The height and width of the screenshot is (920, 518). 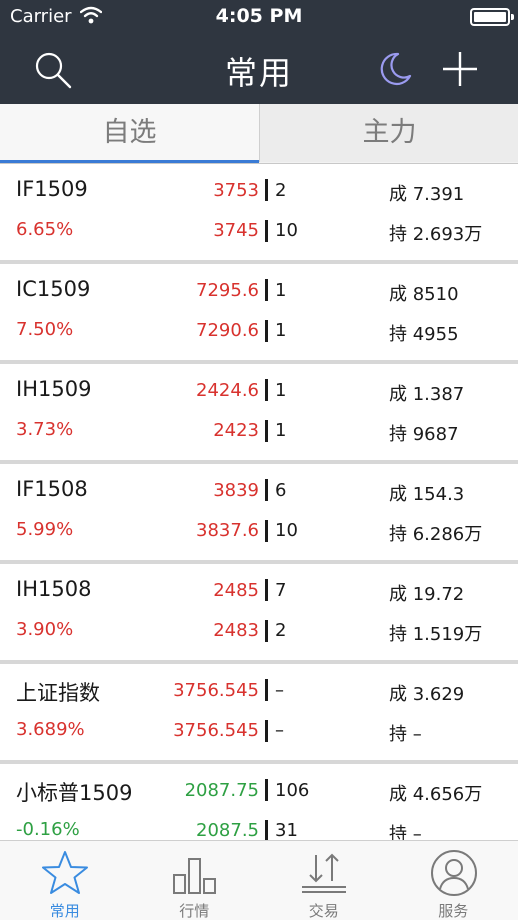 What do you see at coordinates (221, 790) in the screenshot?
I see `price-upper: 2087.75` at bounding box center [221, 790].